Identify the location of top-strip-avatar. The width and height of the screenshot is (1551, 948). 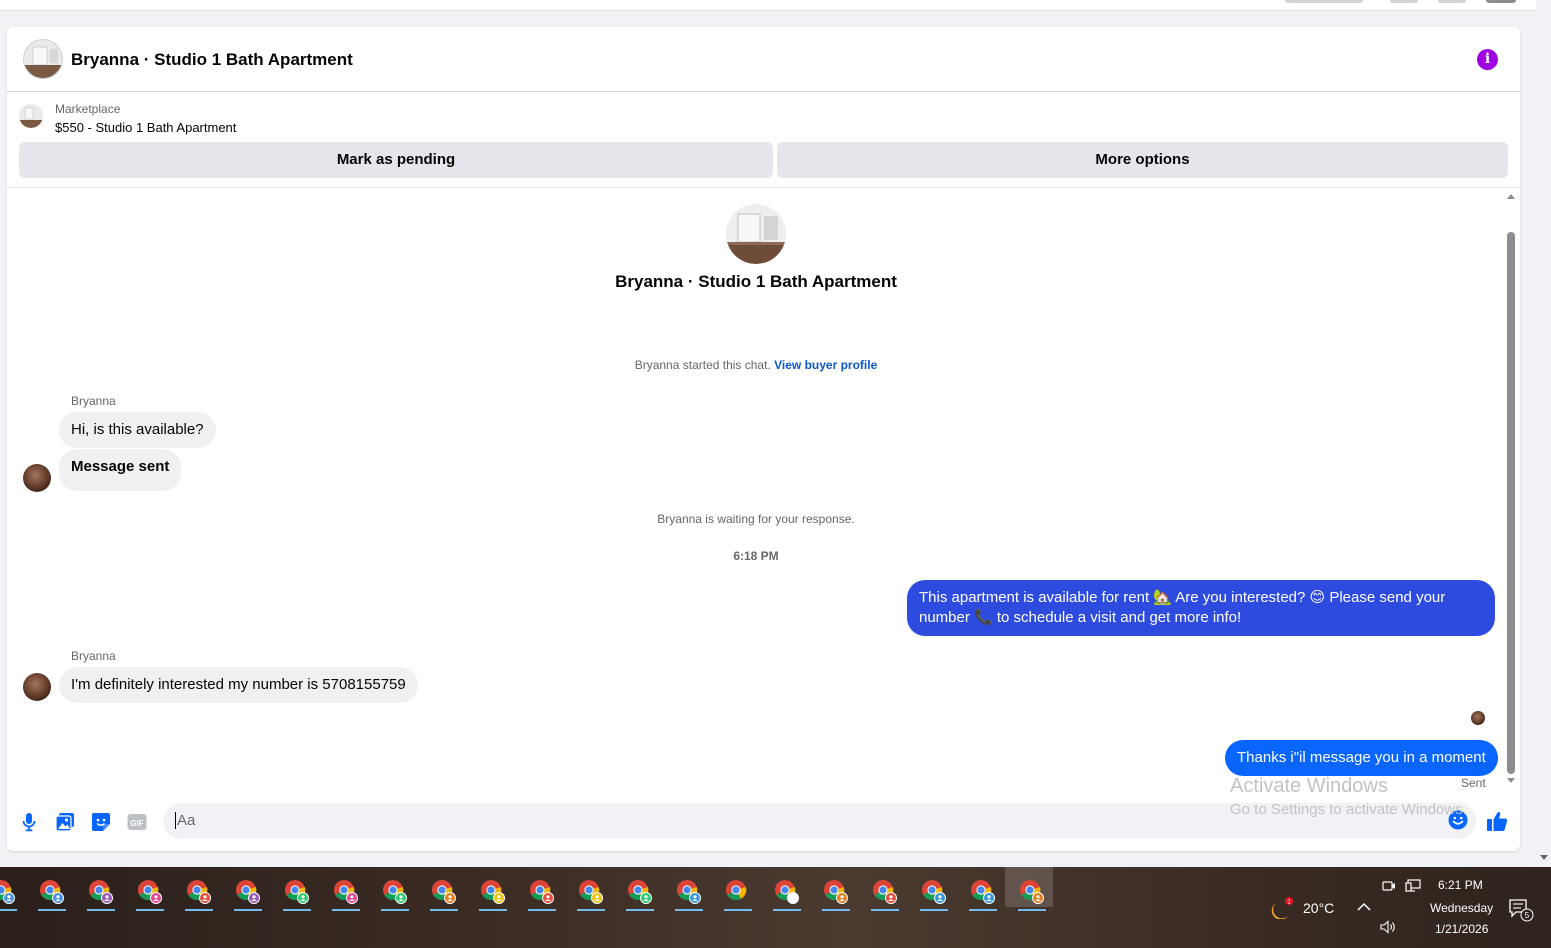
(1501, 1).